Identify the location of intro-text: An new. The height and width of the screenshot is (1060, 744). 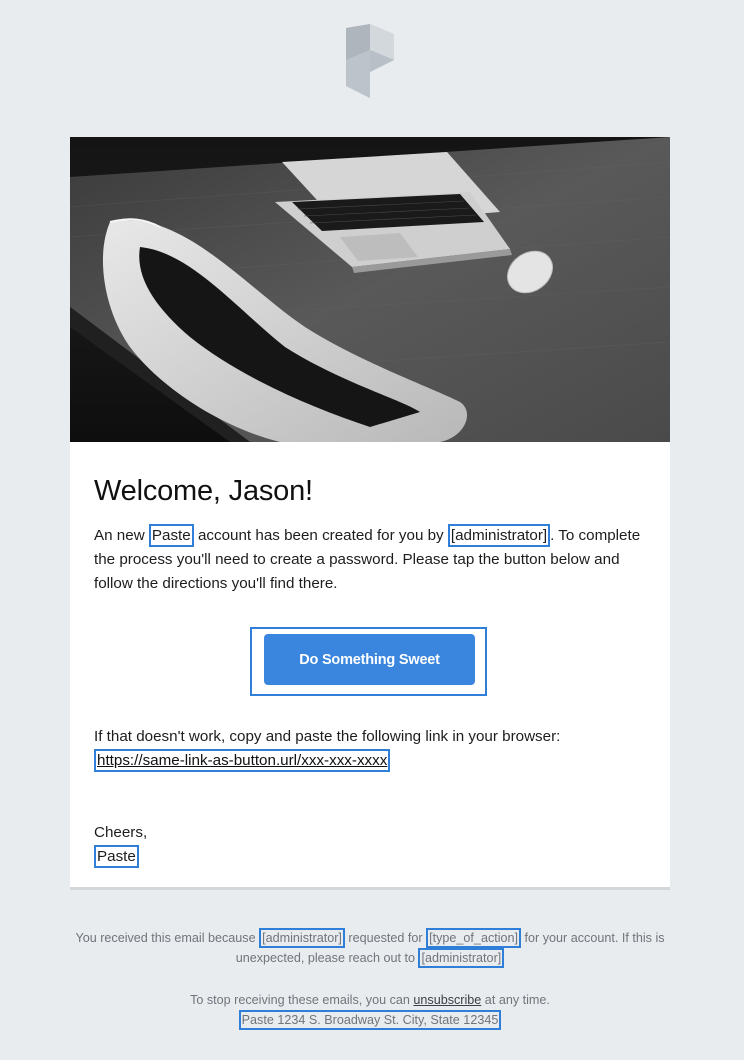
(121, 535).